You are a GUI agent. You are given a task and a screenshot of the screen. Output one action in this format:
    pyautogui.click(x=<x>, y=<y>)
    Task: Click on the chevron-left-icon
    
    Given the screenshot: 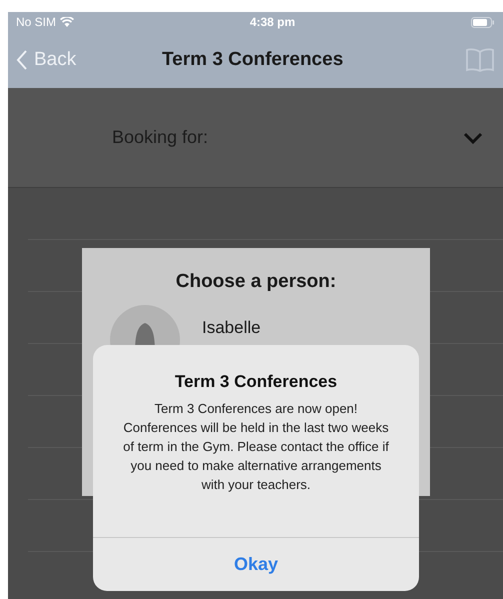 What is the action you would take?
    pyautogui.click(x=22, y=60)
    